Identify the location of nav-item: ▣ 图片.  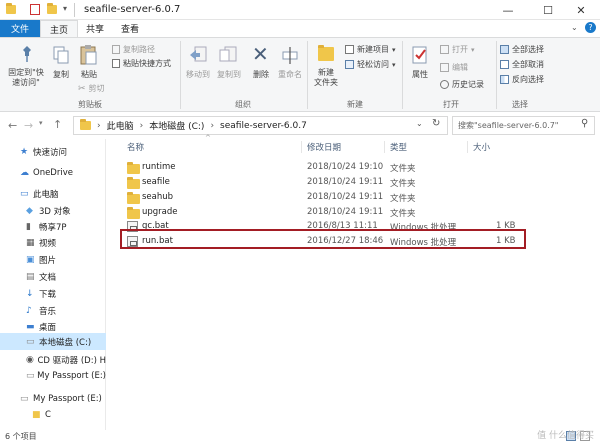
(53, 259).